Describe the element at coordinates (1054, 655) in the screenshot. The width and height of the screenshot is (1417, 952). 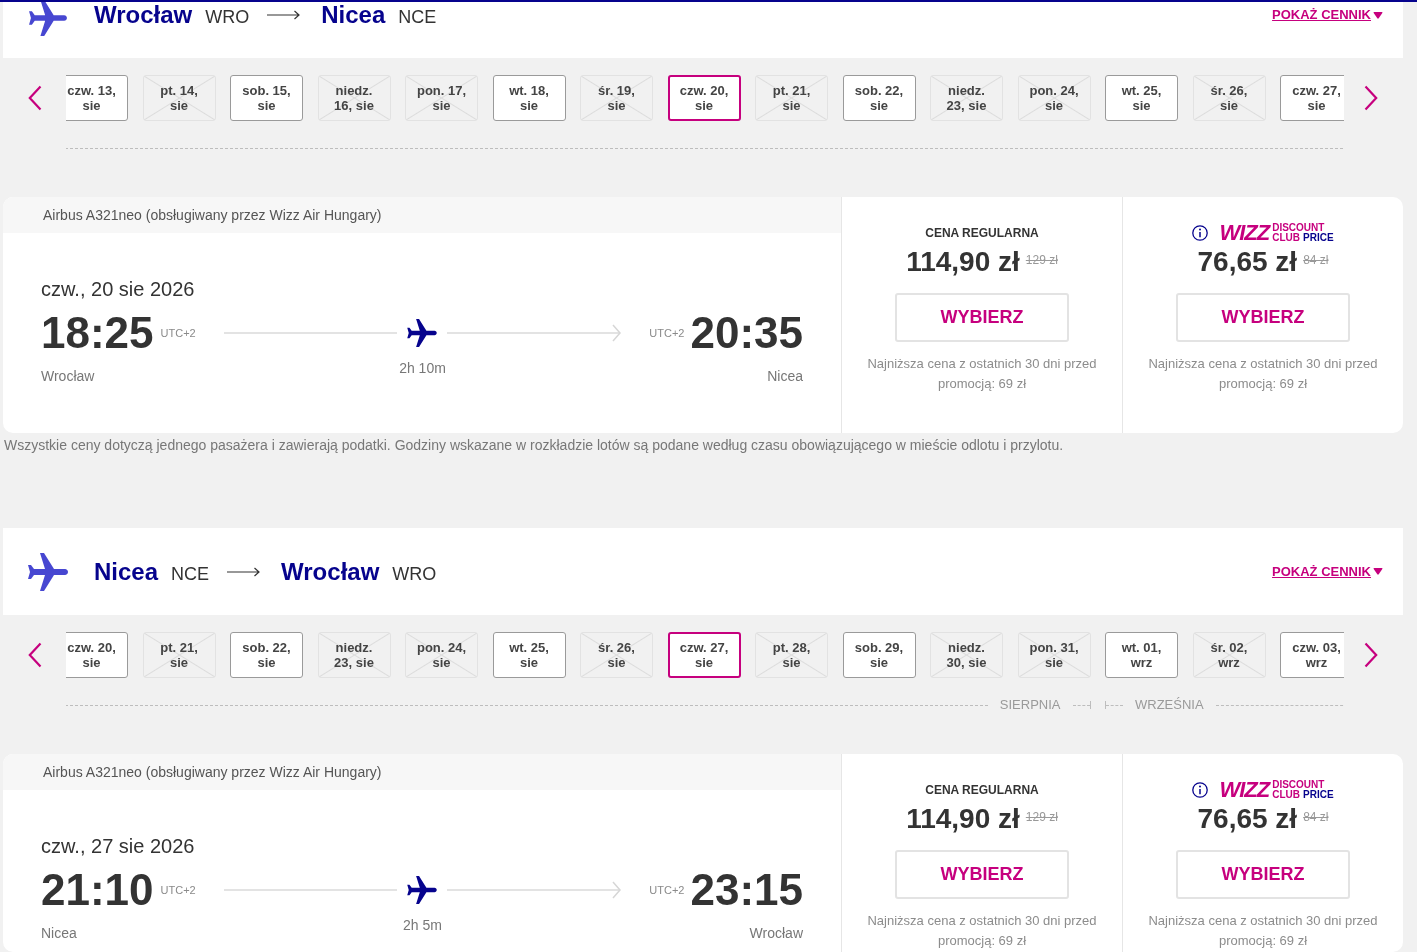
I see `date-tab: pon. 31, sie` at that location.